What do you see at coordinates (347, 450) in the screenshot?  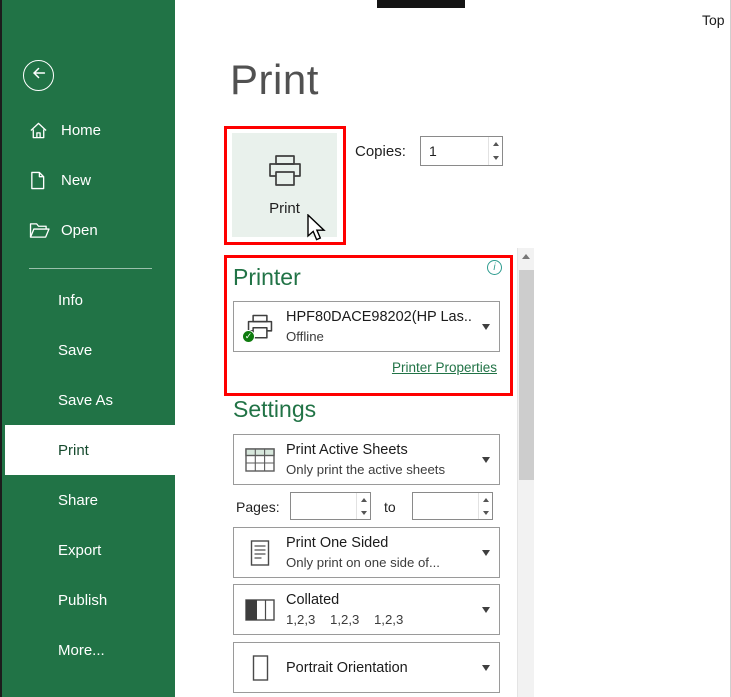 I see `print-what-title: Print Active Sheets` at bounding box center [347, 450].